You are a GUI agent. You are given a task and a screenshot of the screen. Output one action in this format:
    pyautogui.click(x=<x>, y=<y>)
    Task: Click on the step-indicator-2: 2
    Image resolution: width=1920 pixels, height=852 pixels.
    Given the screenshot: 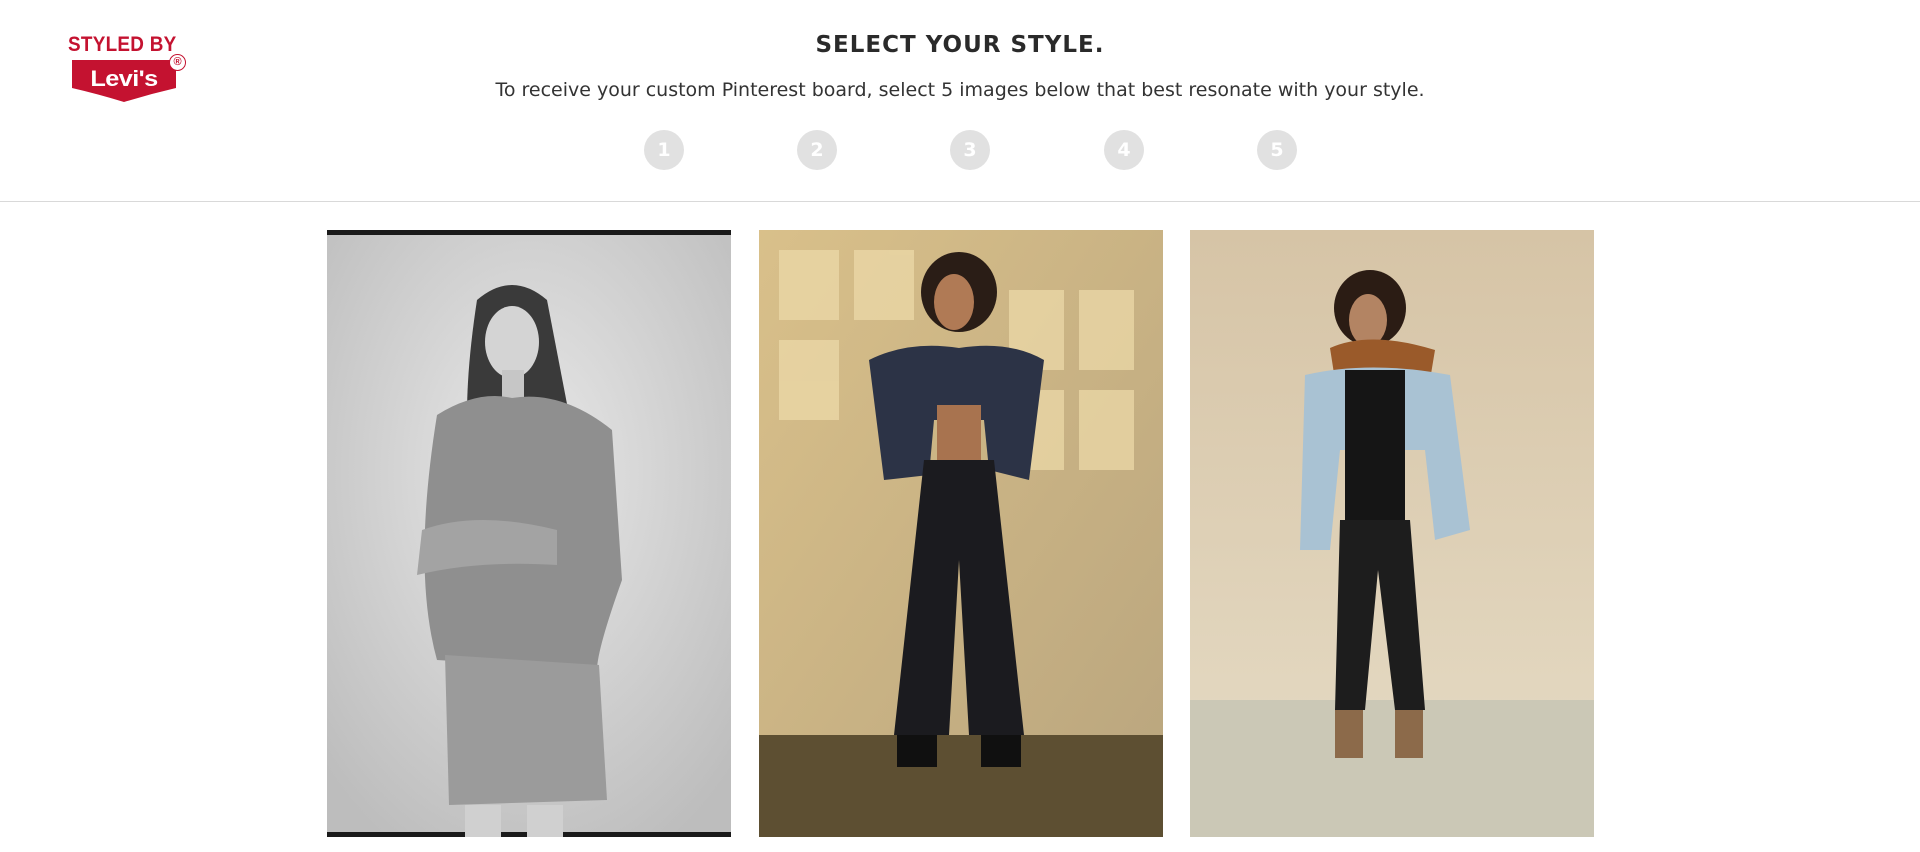 What is the action you would take?
    pyautogui.click(x=817, y=150)
    